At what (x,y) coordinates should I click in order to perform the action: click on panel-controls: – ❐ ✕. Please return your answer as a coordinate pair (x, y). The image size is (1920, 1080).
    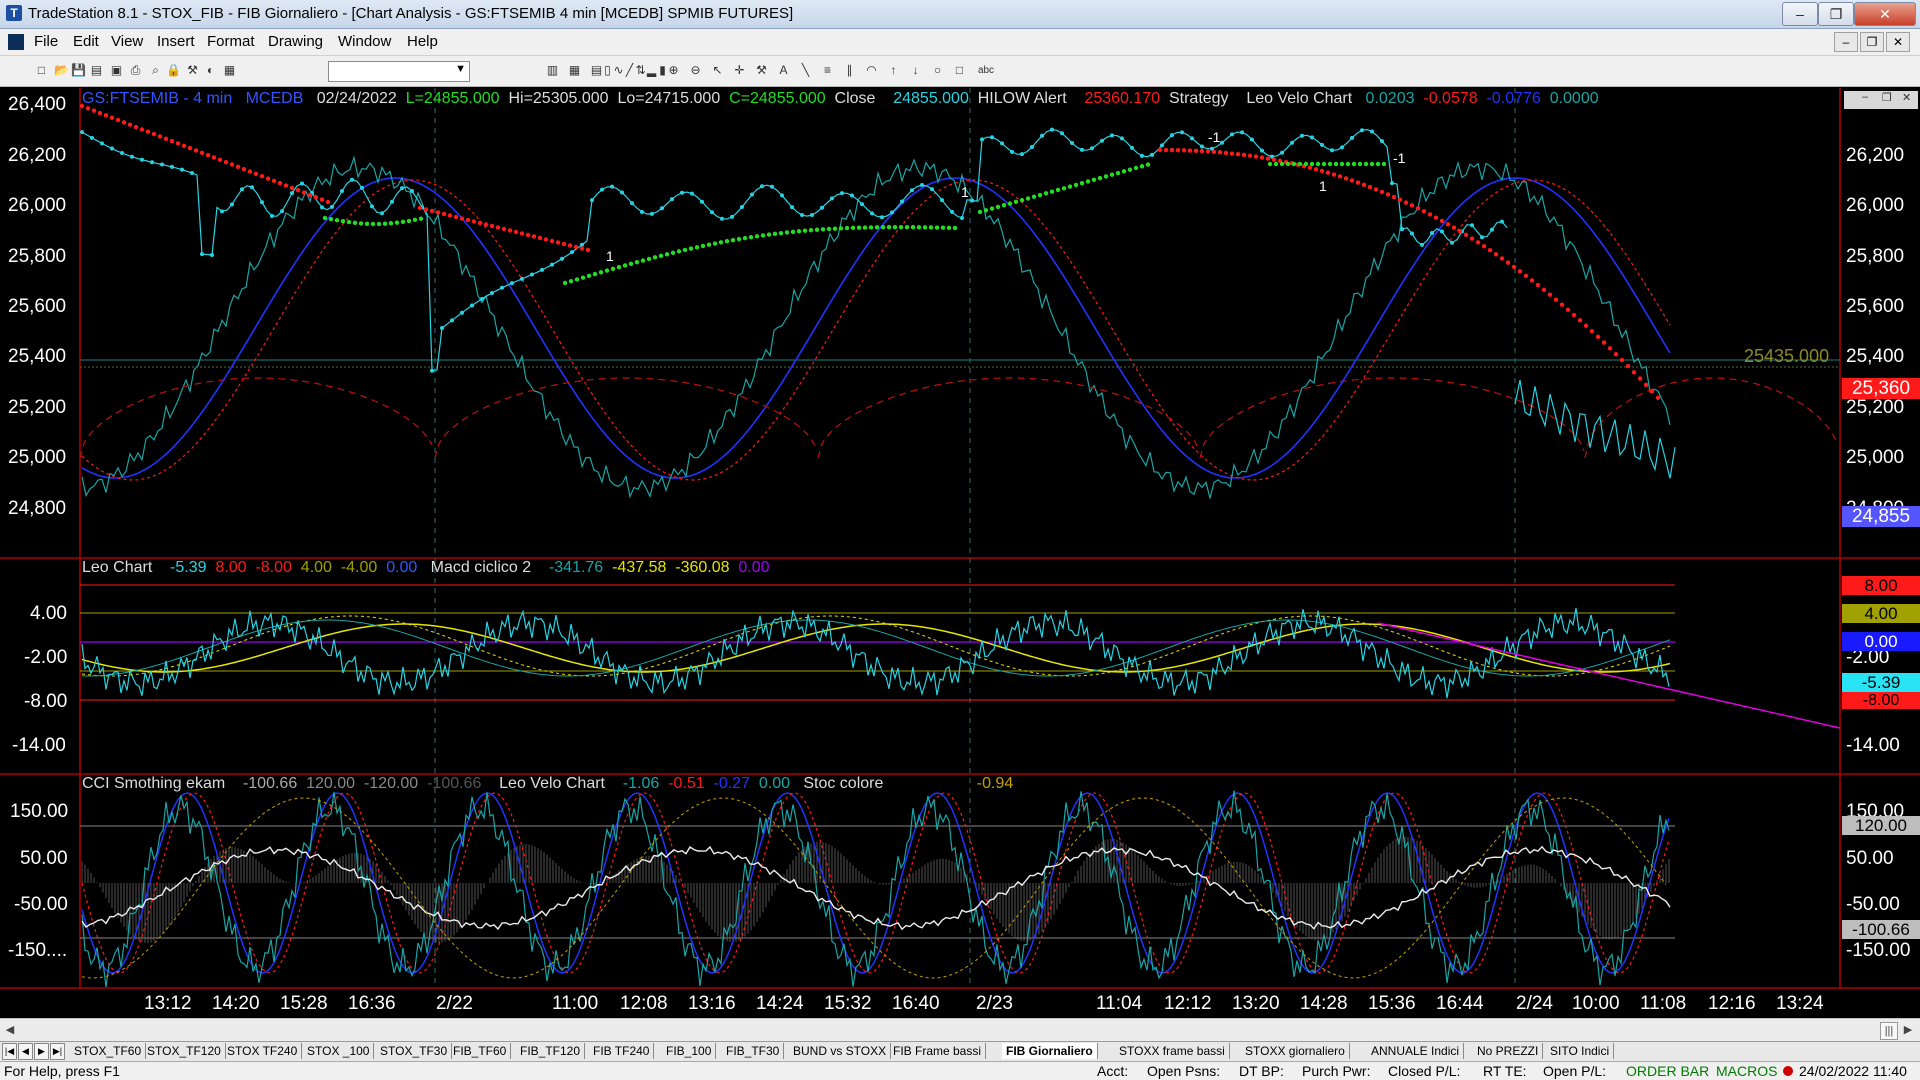
    Looking at the image, I should click on (1881, 100).